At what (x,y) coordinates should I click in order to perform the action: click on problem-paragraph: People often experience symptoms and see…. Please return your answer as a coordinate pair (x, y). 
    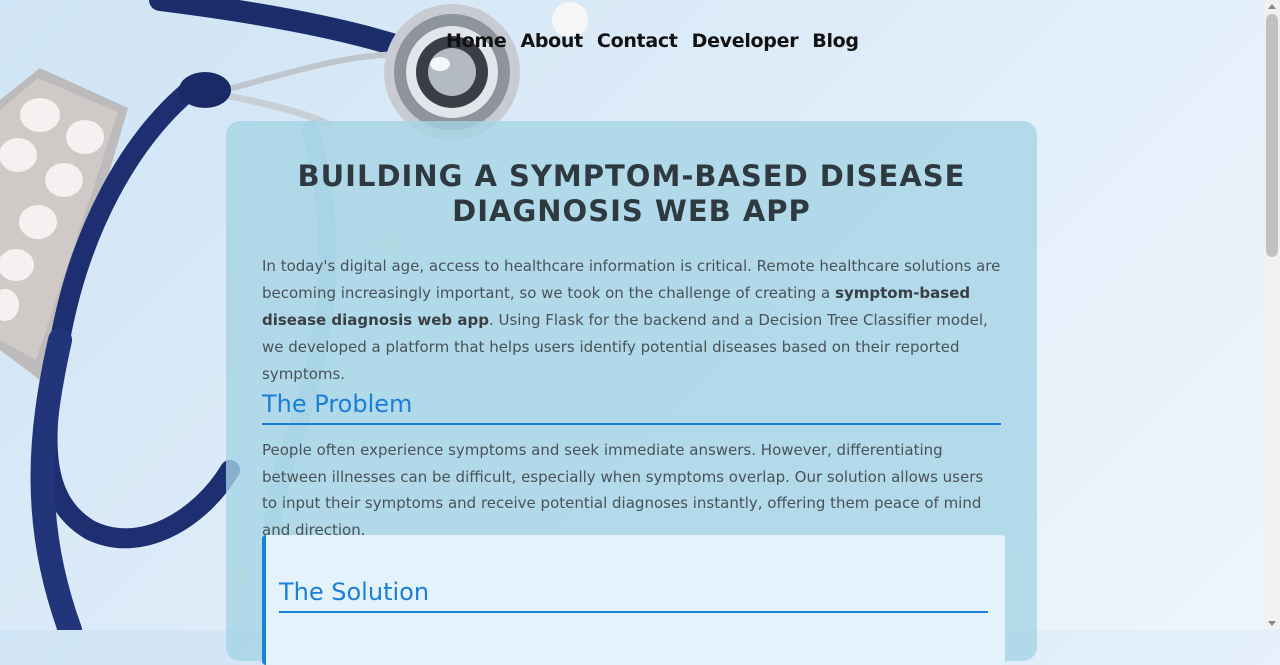
    Looking at the image, I should click on (623, 490).